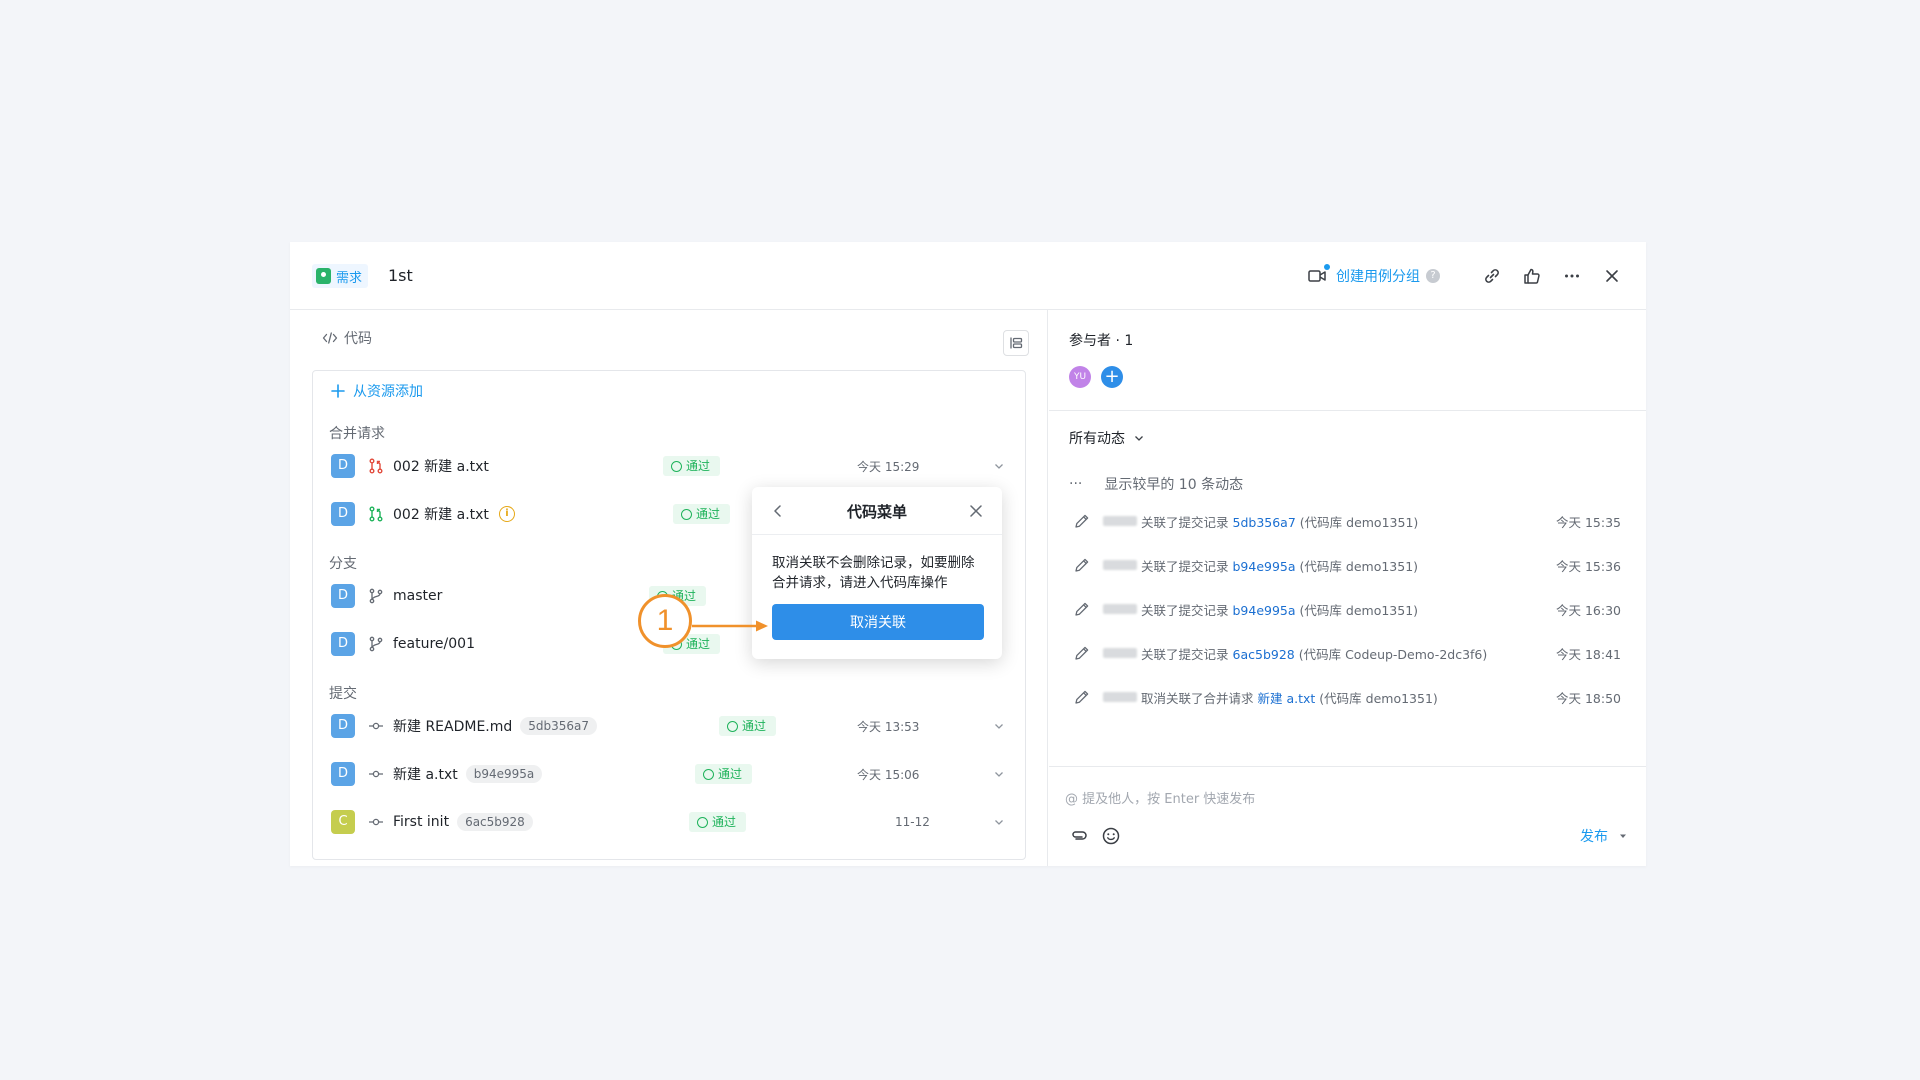 This screenshot has width=1920, height=1080. I want to click on type-tag: 需求, so click(340, 276).